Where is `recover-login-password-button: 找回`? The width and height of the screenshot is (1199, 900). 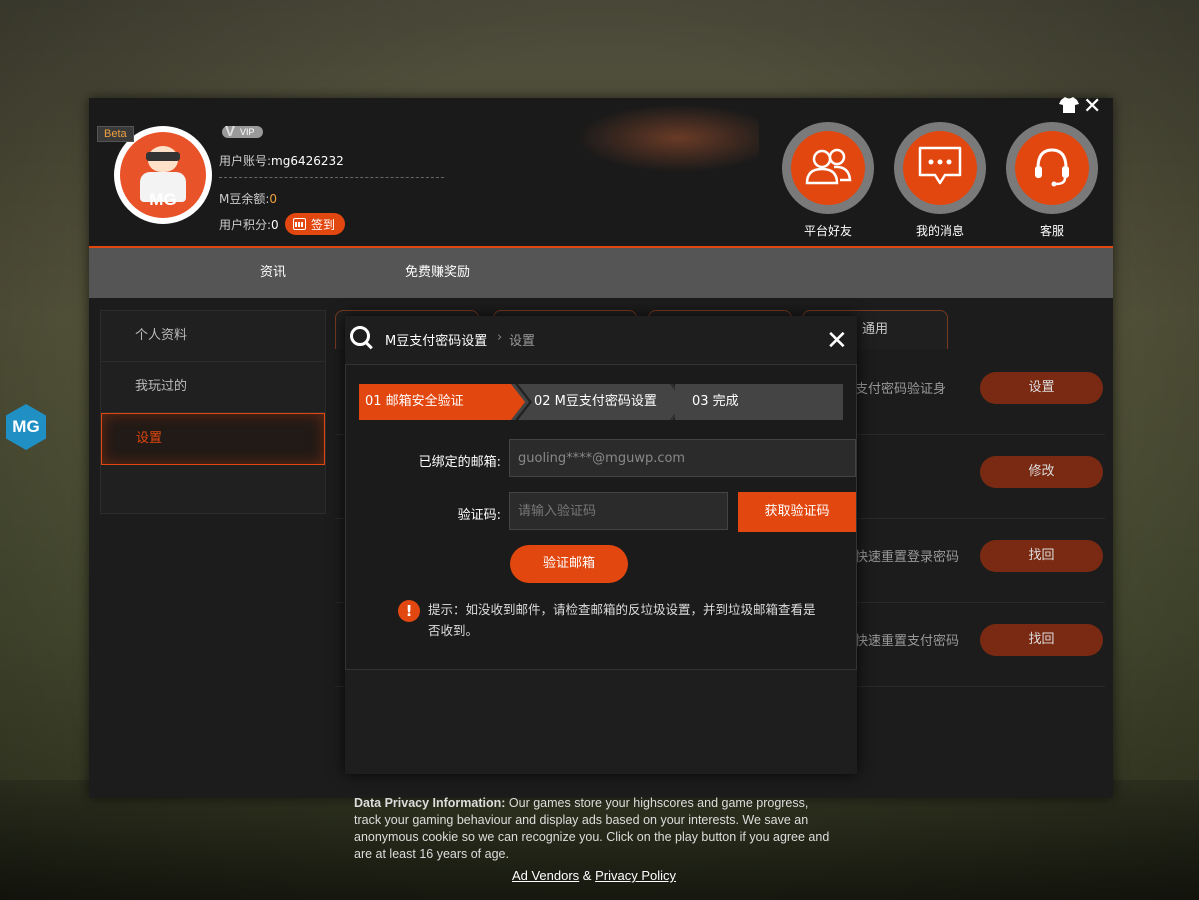 recover-login-password-button: 找回 is located at coordinates (1041, 556).